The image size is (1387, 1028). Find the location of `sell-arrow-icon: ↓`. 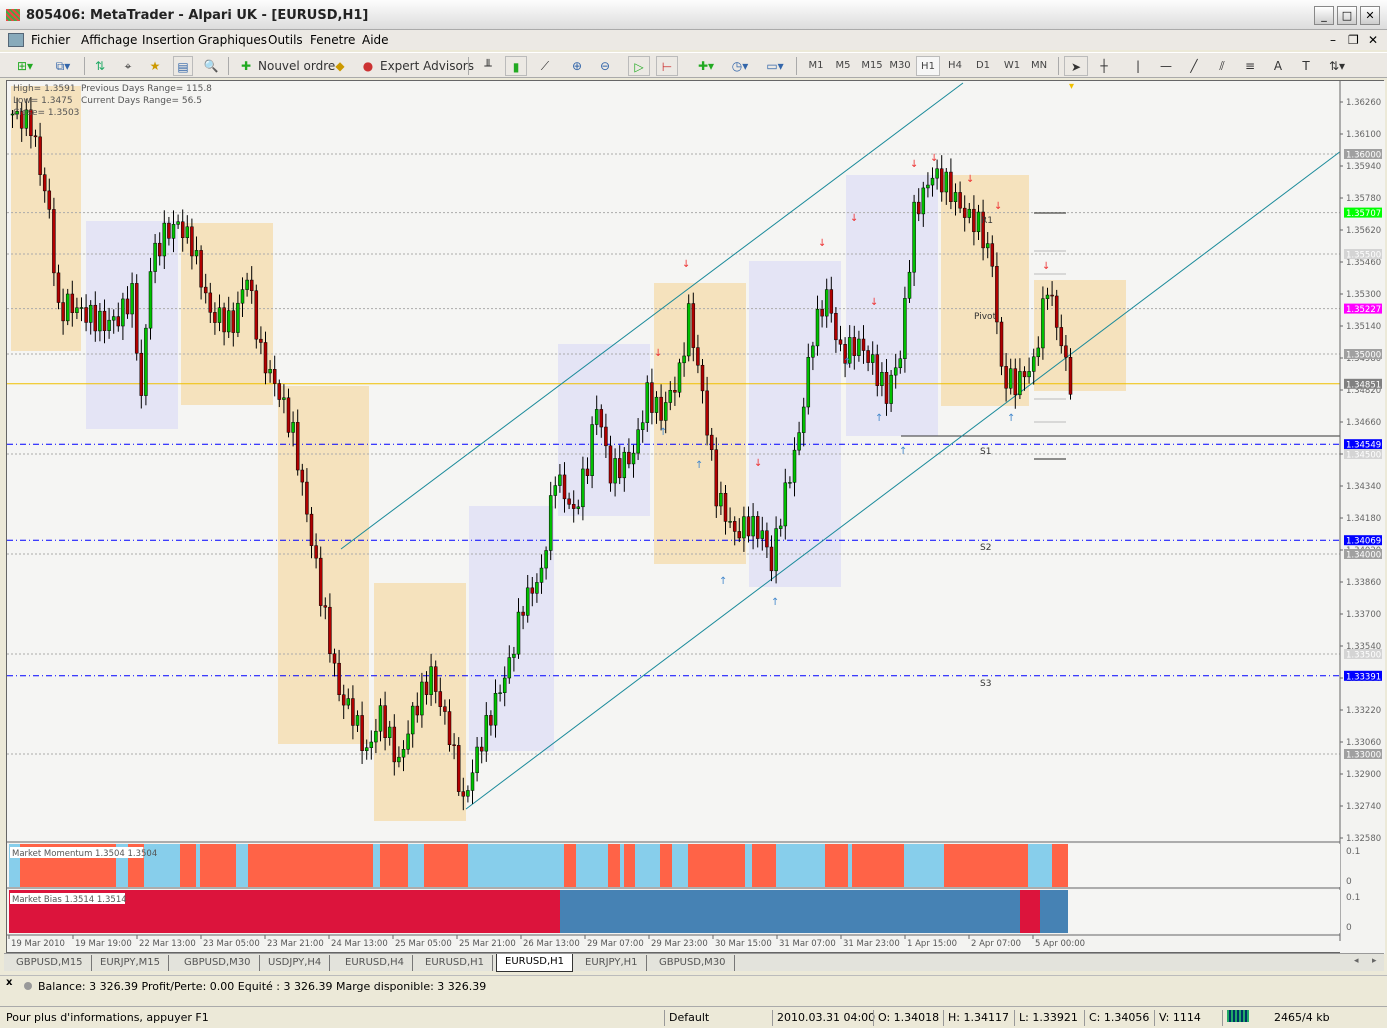

sell-arrow-icon: ↓ is located at coordinates (822, 243).